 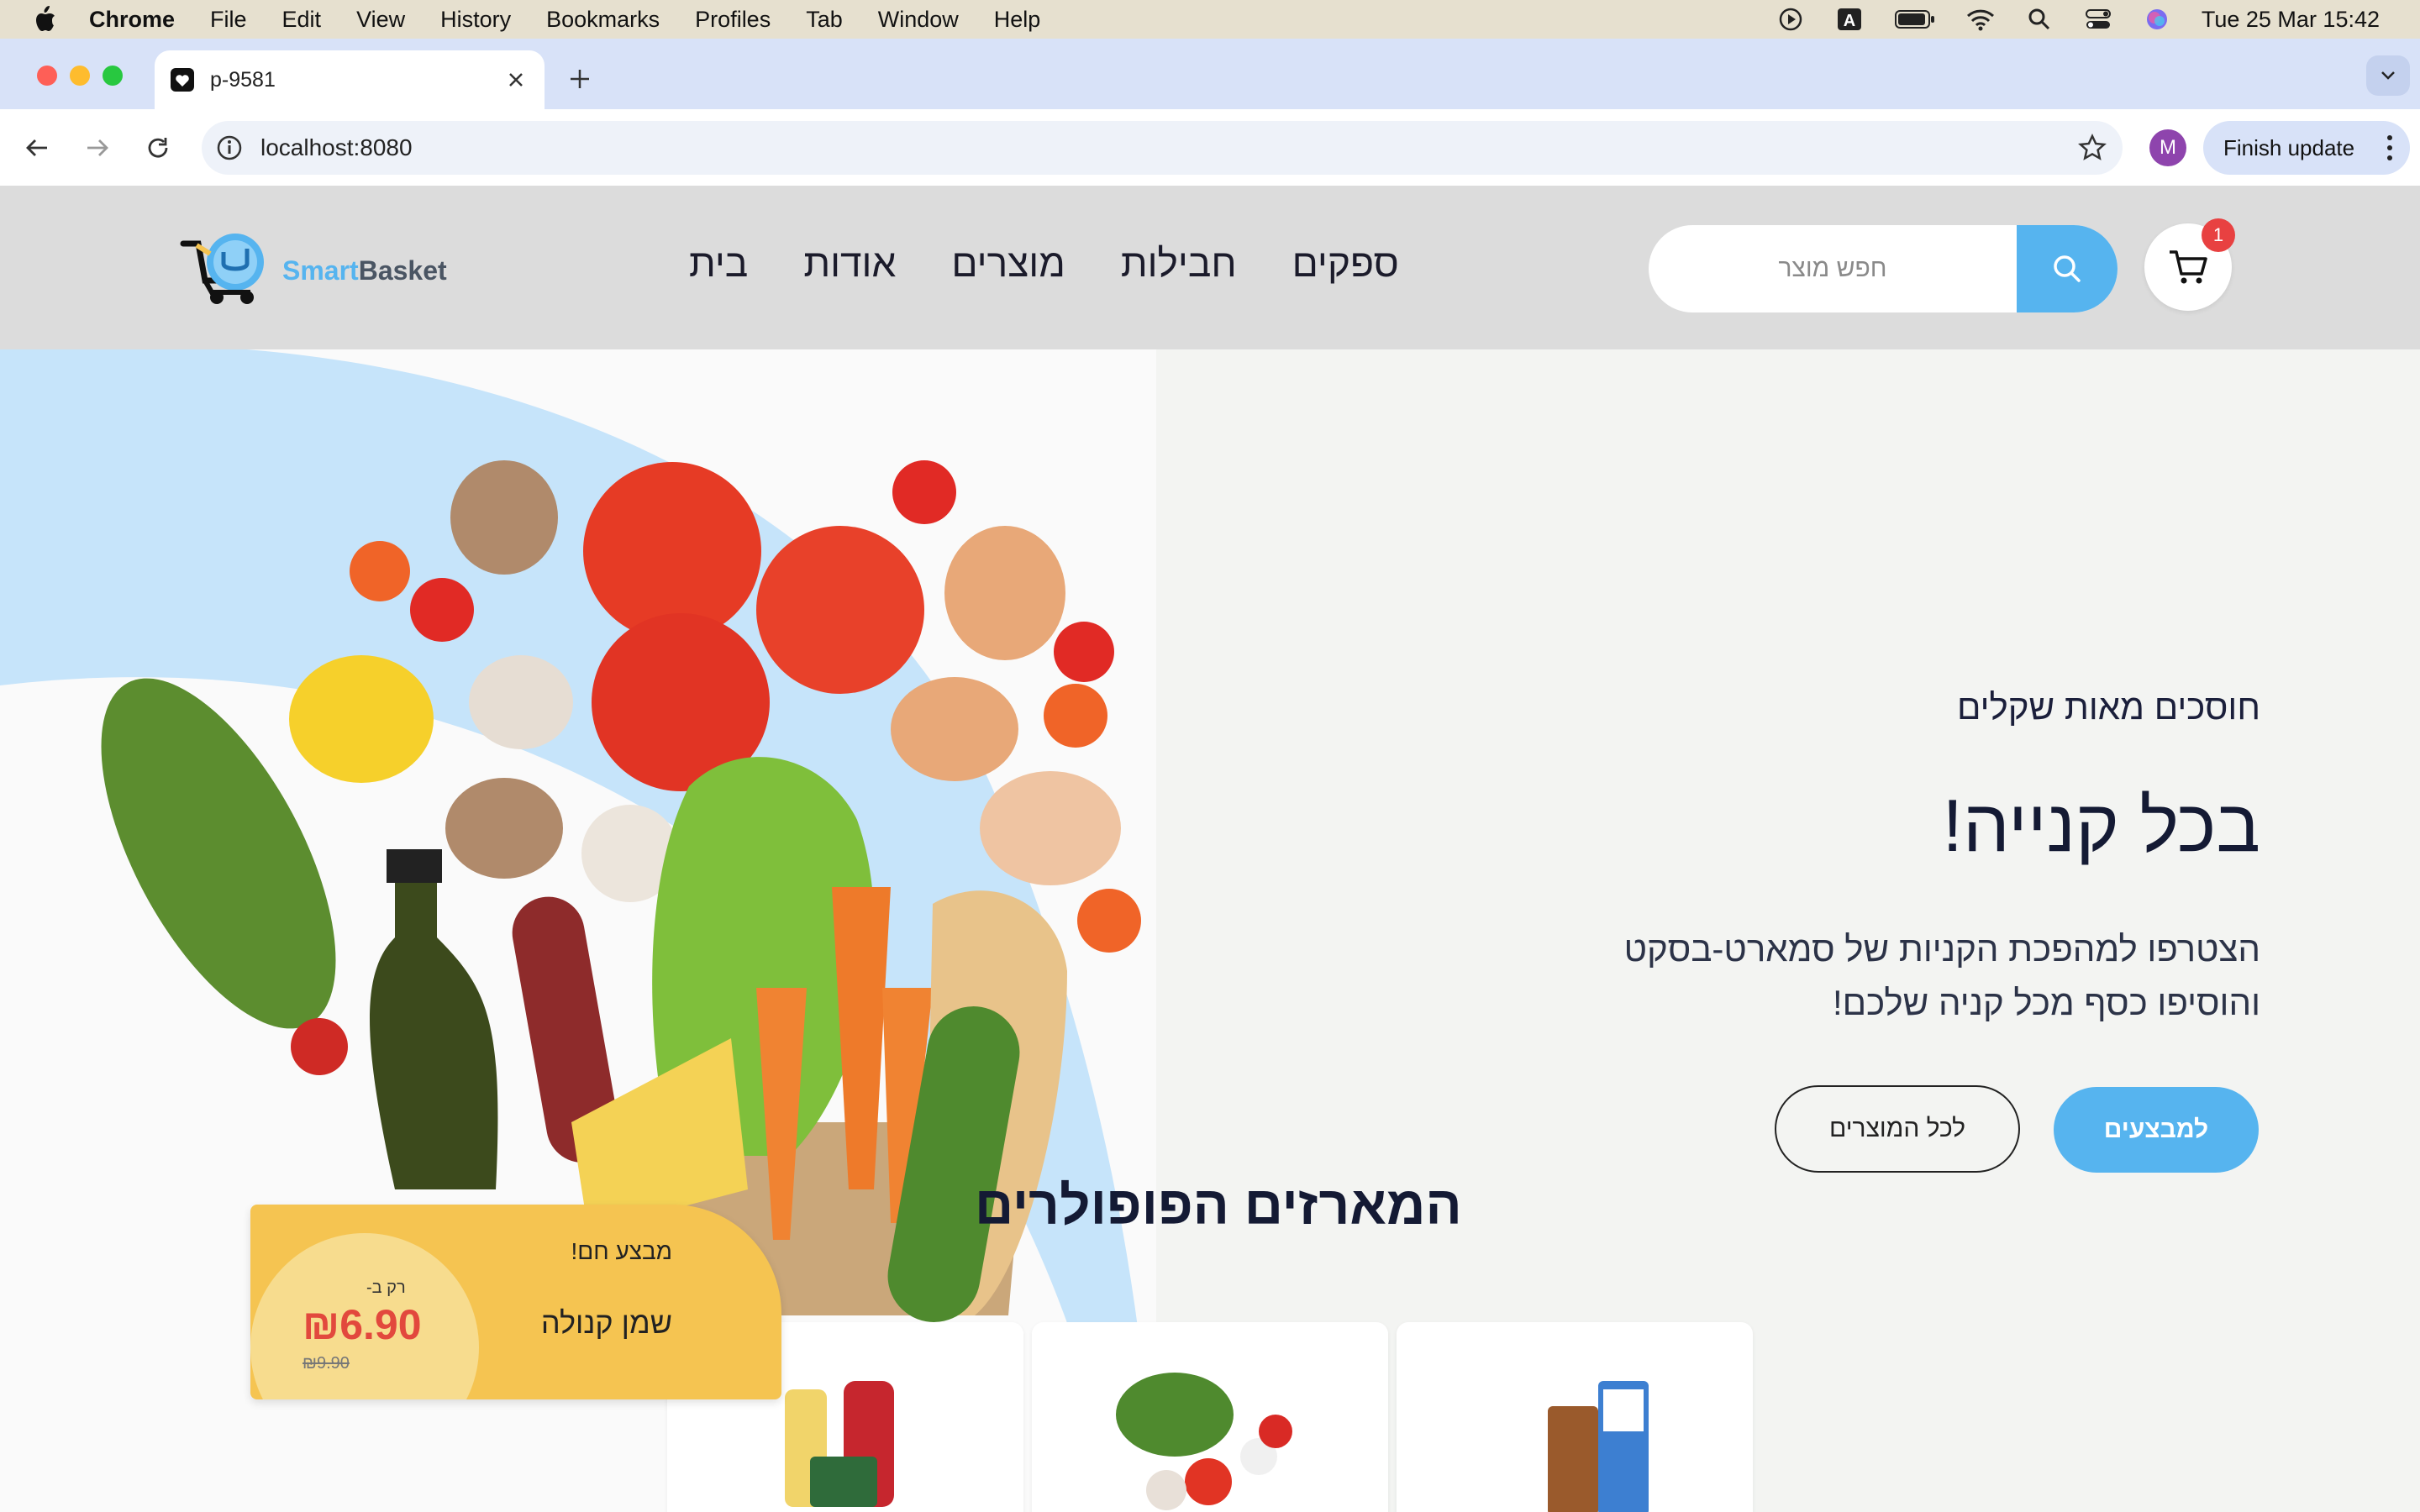 What do you see at coordinates (476, 20) in the screenshot?
I see `menu-history: History` at bounding box center [476, 20].